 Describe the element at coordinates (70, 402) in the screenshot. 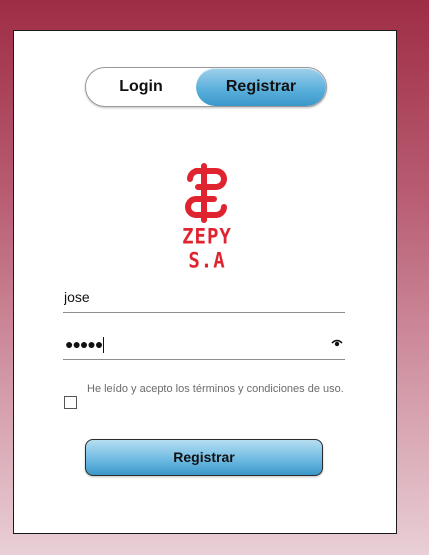

I see `terms-checkbox` at that location.